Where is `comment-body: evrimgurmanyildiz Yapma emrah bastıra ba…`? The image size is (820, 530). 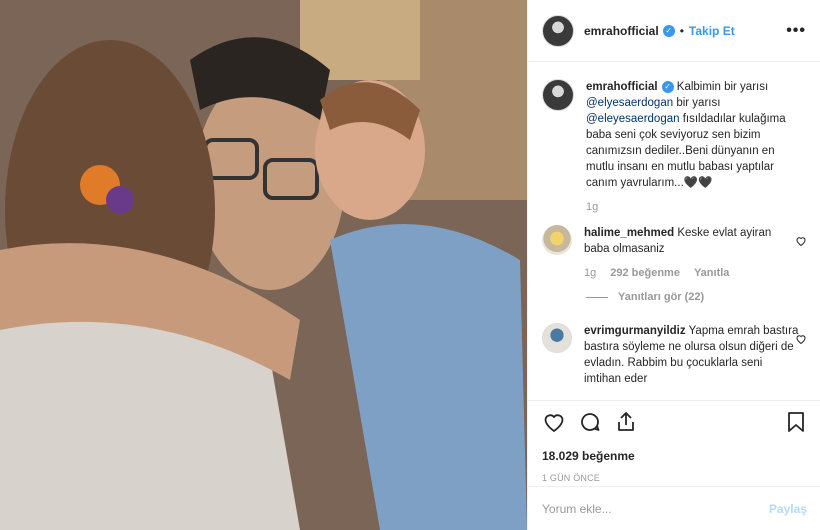 comment-body: evrimgurmanyildiz Yapma emrah bastıra ba… is located at coordinates (691, 355).